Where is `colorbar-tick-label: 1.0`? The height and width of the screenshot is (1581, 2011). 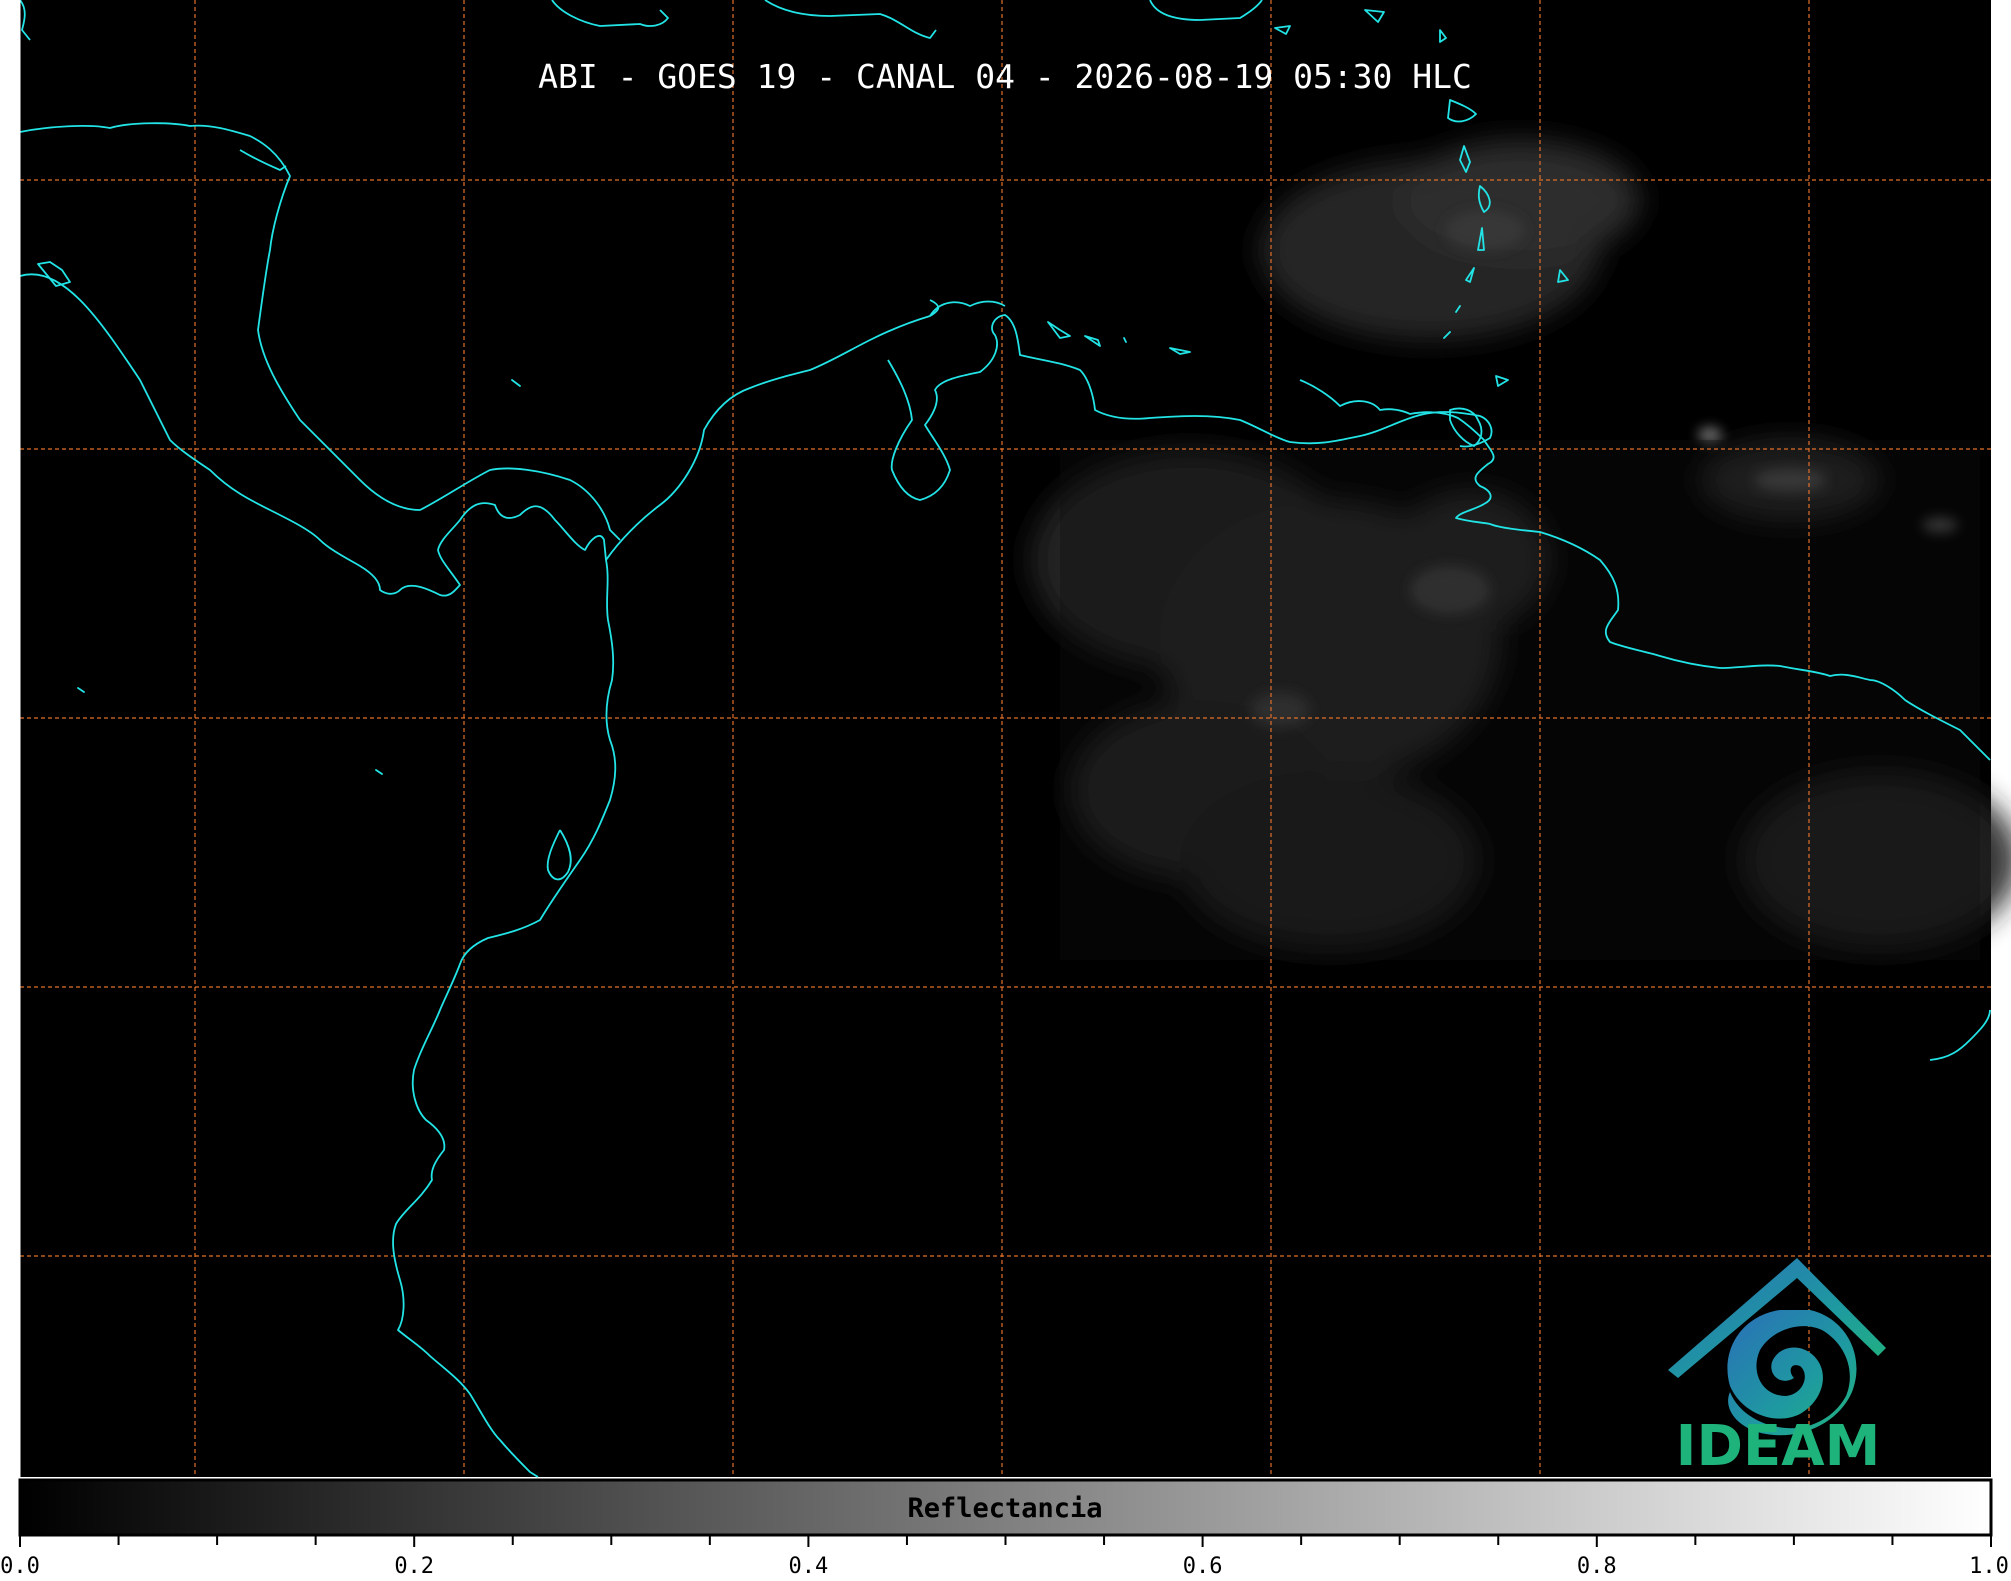 colorbar-tick-label: 1.0 is located at coordinates (1989, 1565).